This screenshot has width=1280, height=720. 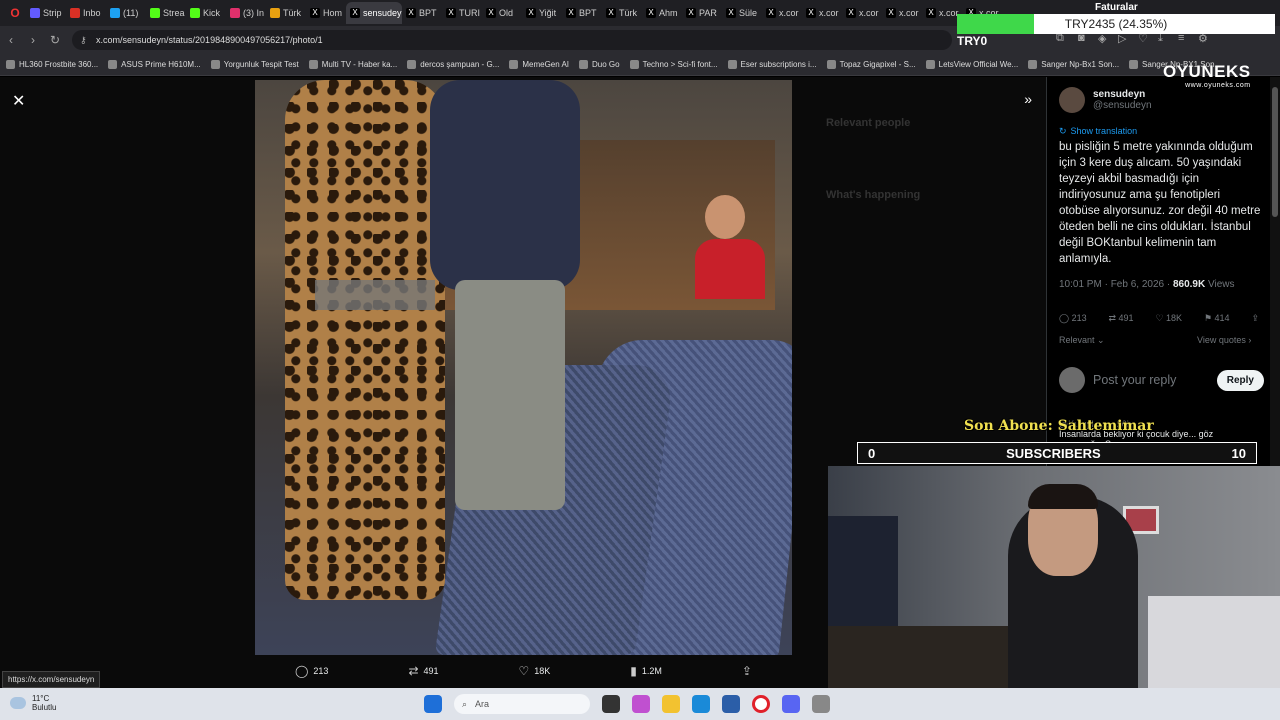 I want to click on browser-tab: X TURI, so click(x=462, y=13).